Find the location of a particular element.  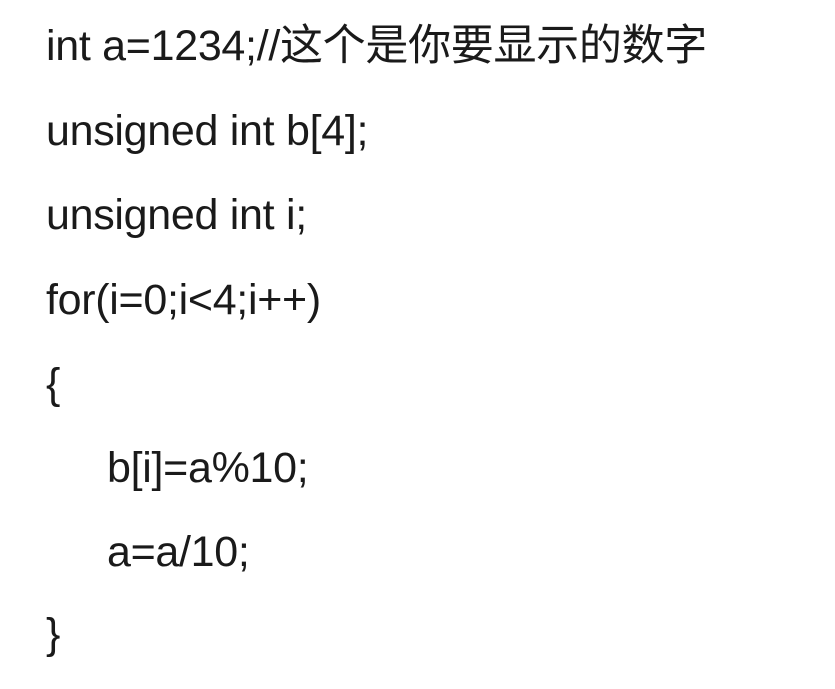

code-line-declare-a: int a=1234;//这个是你要显示的数字 is located at coordinates (376, 46).